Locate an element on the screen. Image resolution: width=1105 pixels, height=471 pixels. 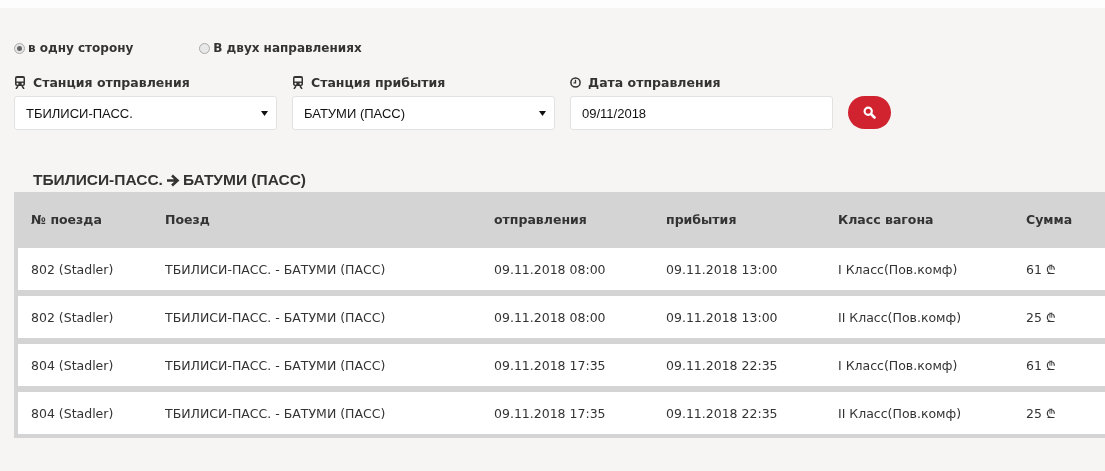
route-from: ТБИЛИСИ-ПАСС. is located at coordinates (98, 180).